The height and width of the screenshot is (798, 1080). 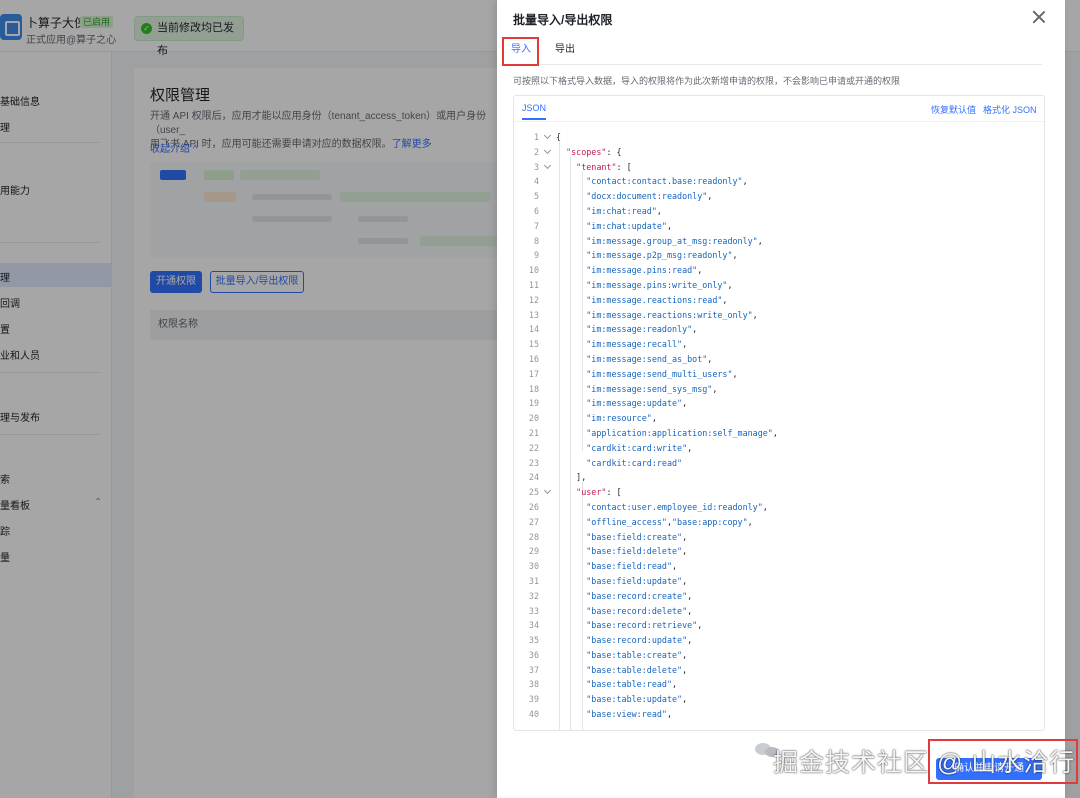 What do you see at coordinates (533, 344) in the screenshot?
I see `line-number: 15` at bounding box center [533, 344].